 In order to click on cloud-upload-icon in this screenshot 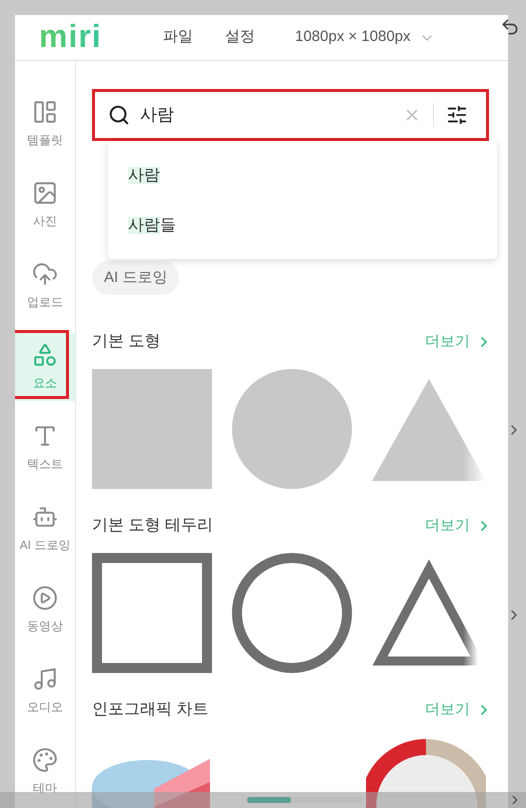, I will do `click(45, 274)`.